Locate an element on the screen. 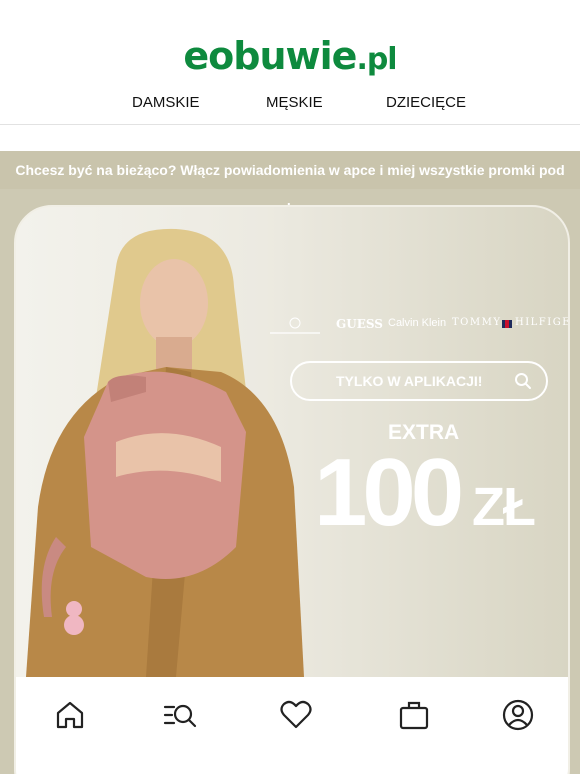  main-nav: DAMSKIE MĘSKIE DZIECIĘCE is located at coordinates (290, 104).